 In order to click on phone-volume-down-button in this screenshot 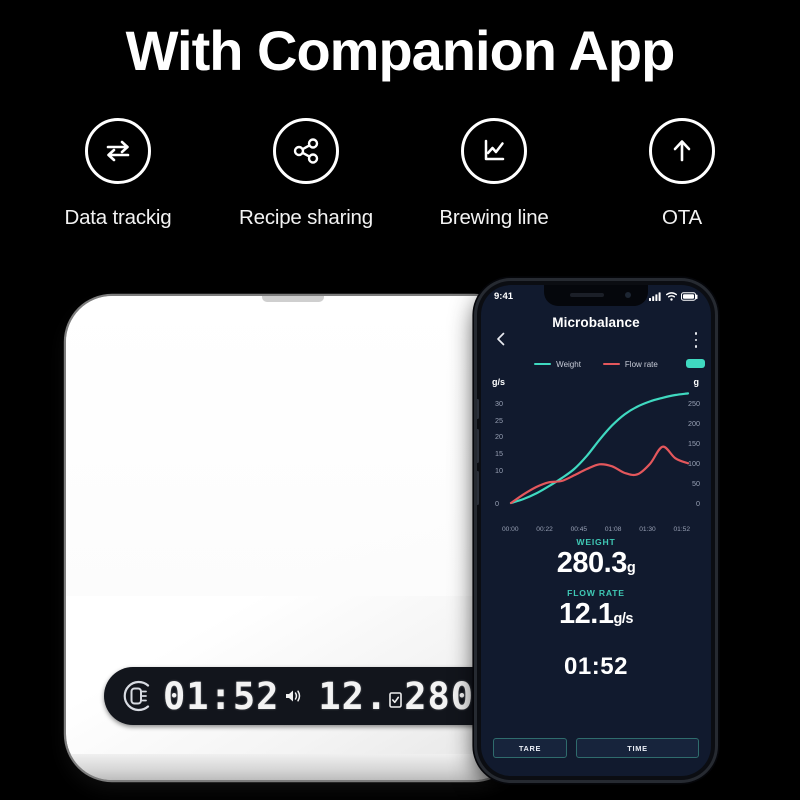, I will do `click(478, 488)`.